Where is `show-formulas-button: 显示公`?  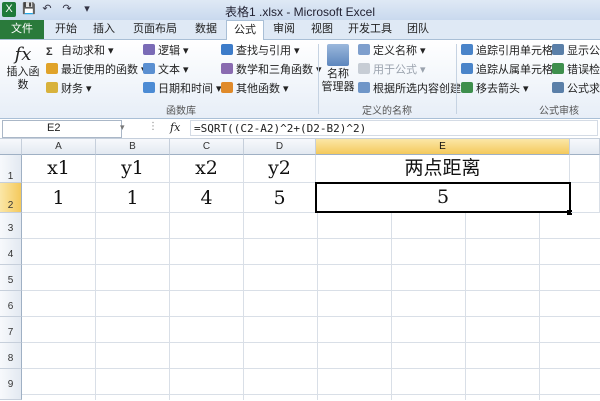 show-formulas-button: 显示公 is located at coordinates (576, 51).